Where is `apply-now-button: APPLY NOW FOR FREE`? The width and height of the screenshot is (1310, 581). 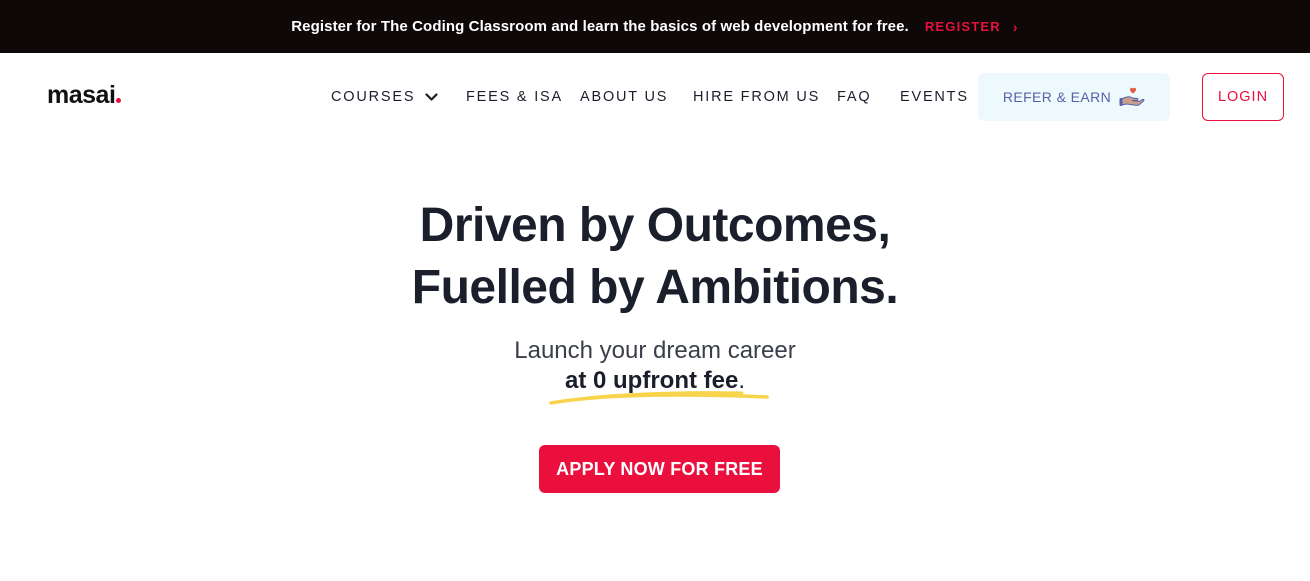
apply-now-button: APPLY NOW FOR FREE is located at coordinates (659, 469).